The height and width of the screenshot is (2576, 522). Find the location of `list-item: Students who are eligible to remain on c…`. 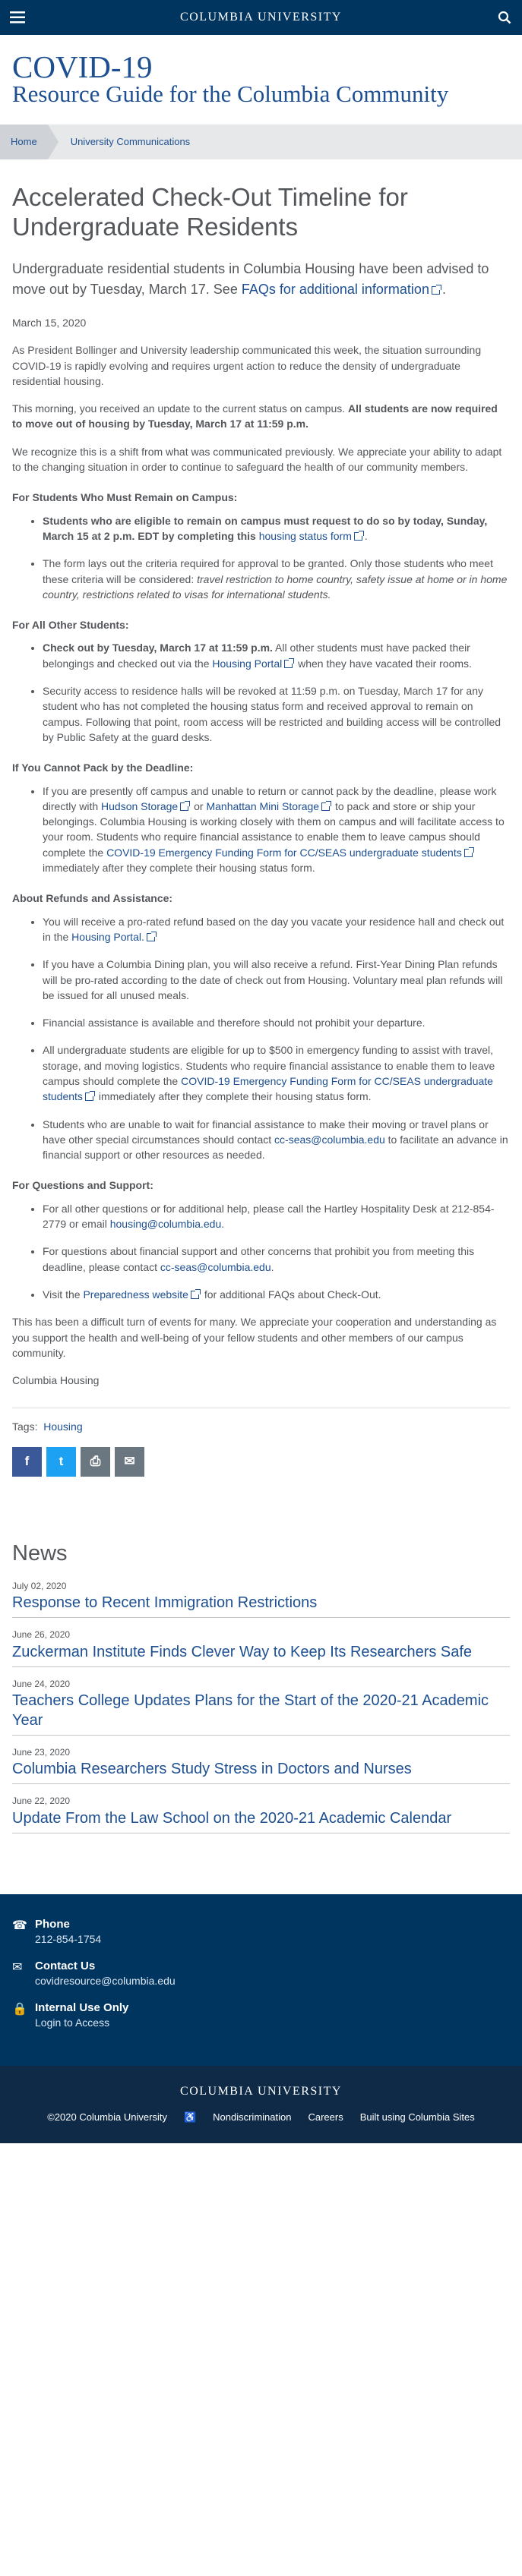

list-item: Students who are eligible to remain on c… is located at coordinates (276, 528).